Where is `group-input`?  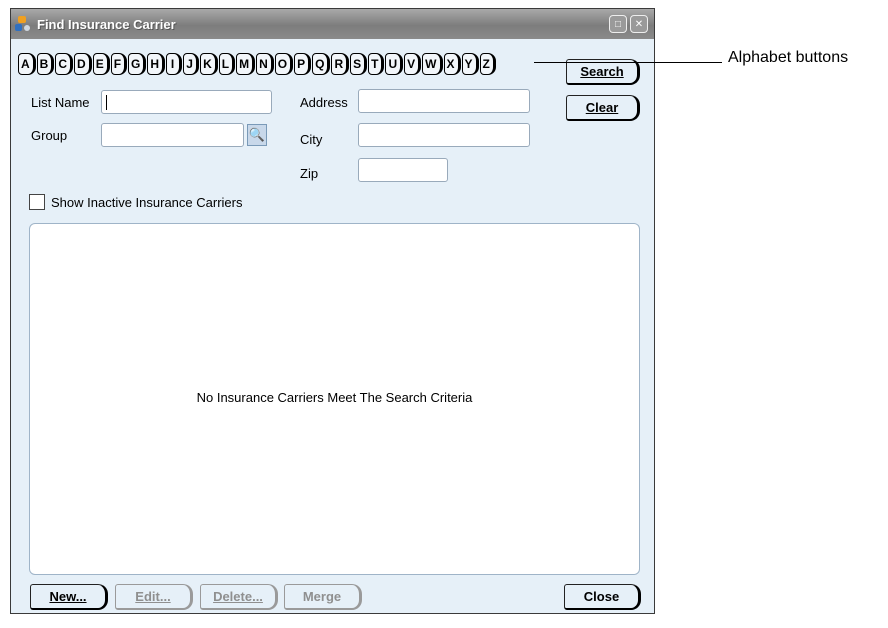 group-input is located at coordinates (172, 135).